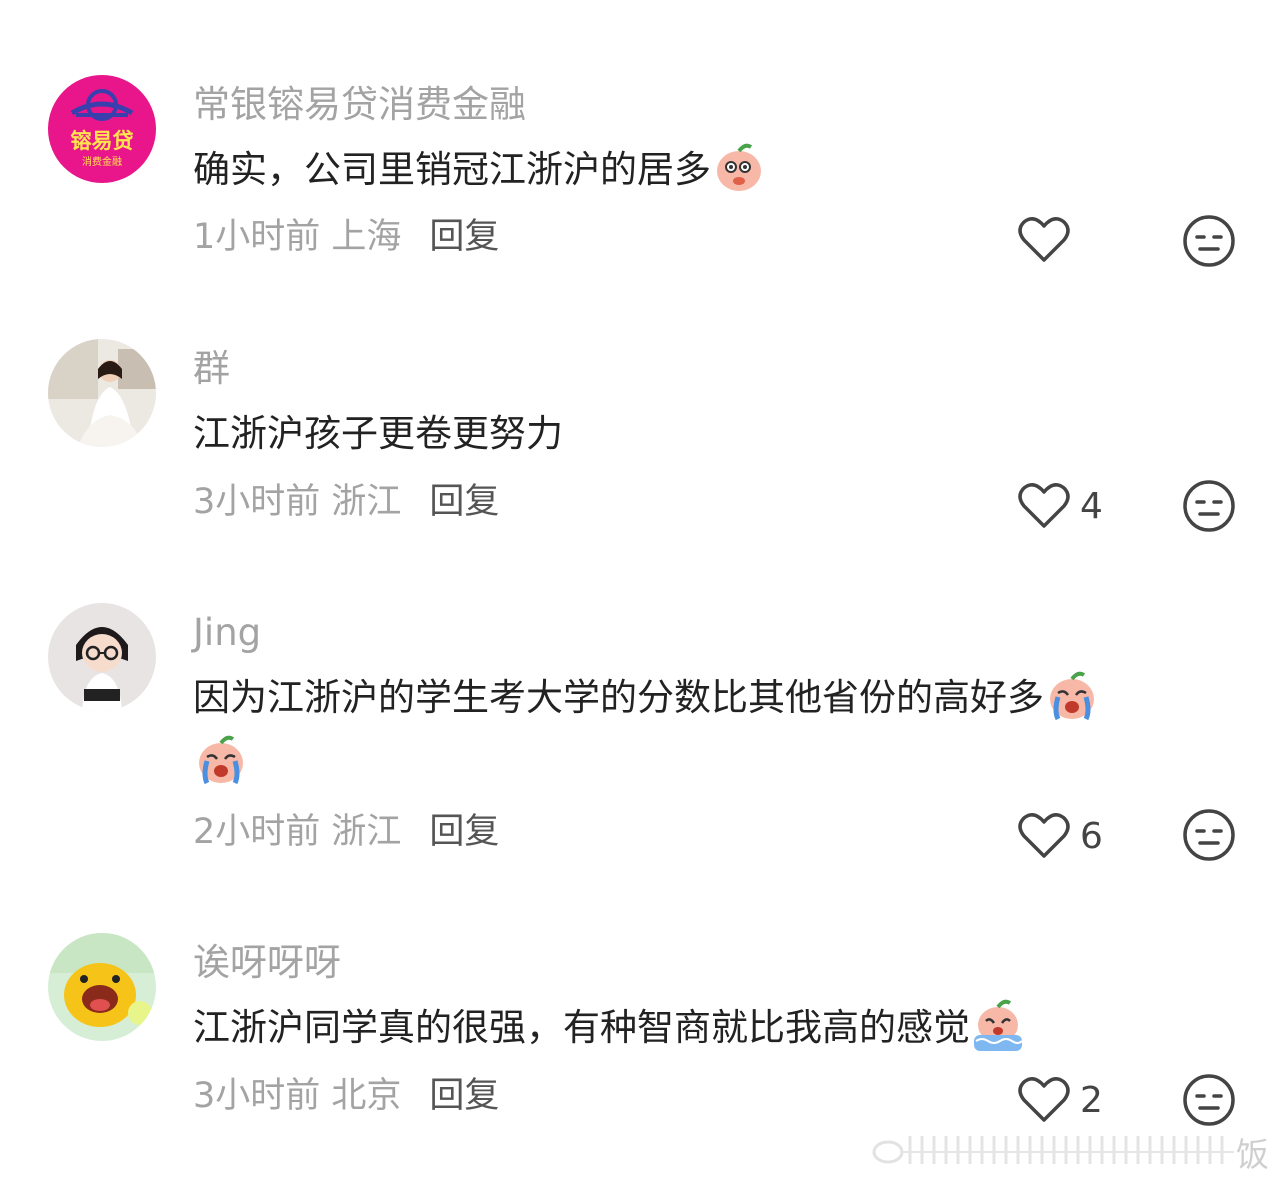 This screenshot has width=1284, height=1179. I want to click on time-location: 3小时前 北京, so click(297, 1096).